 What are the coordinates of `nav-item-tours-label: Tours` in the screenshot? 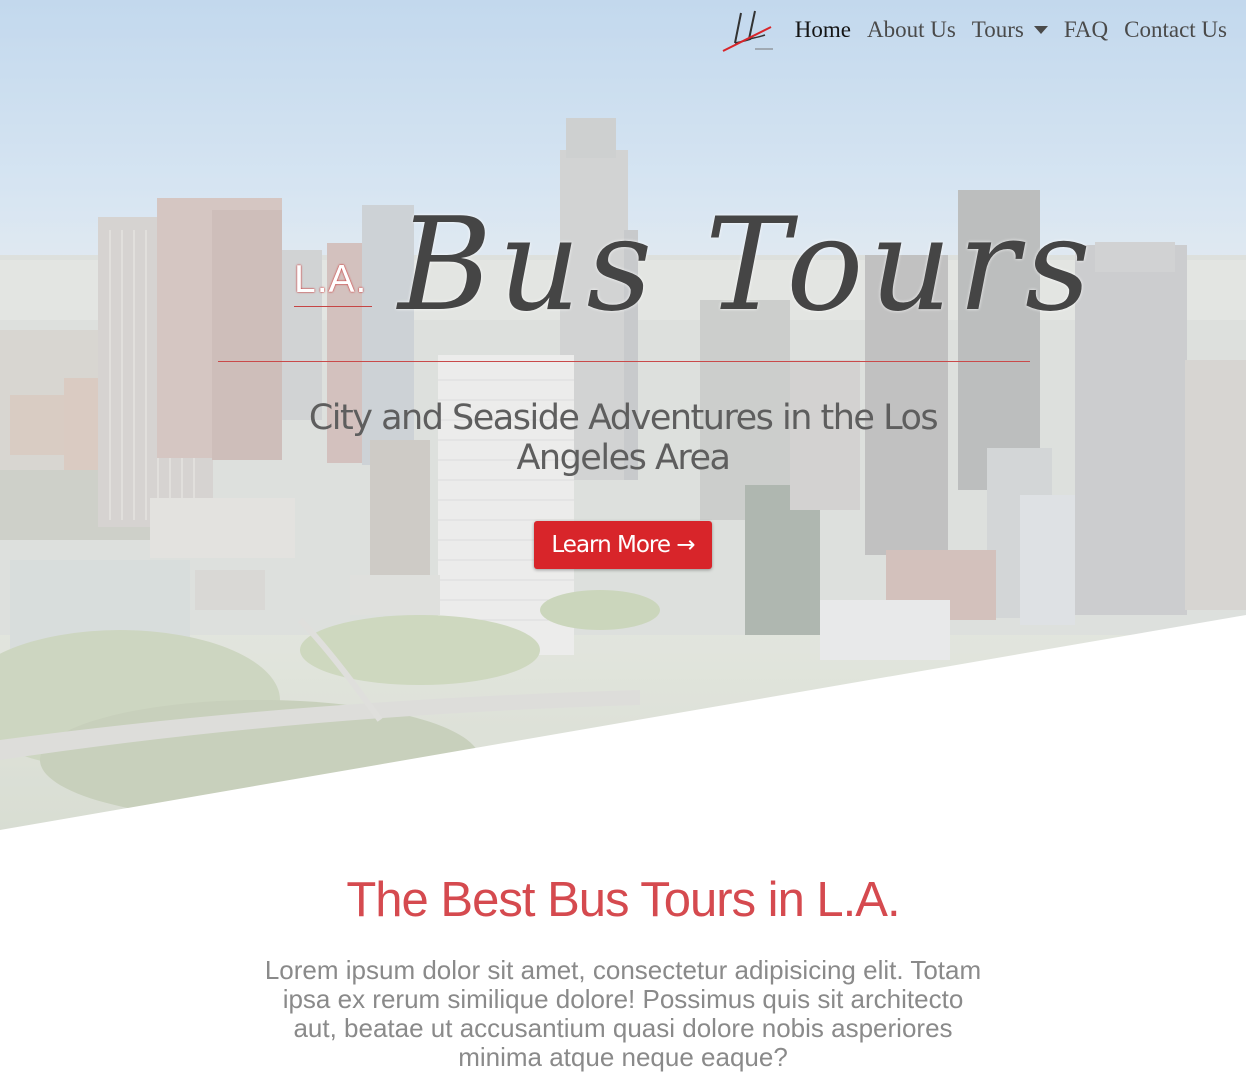 It's located at (997, 29).